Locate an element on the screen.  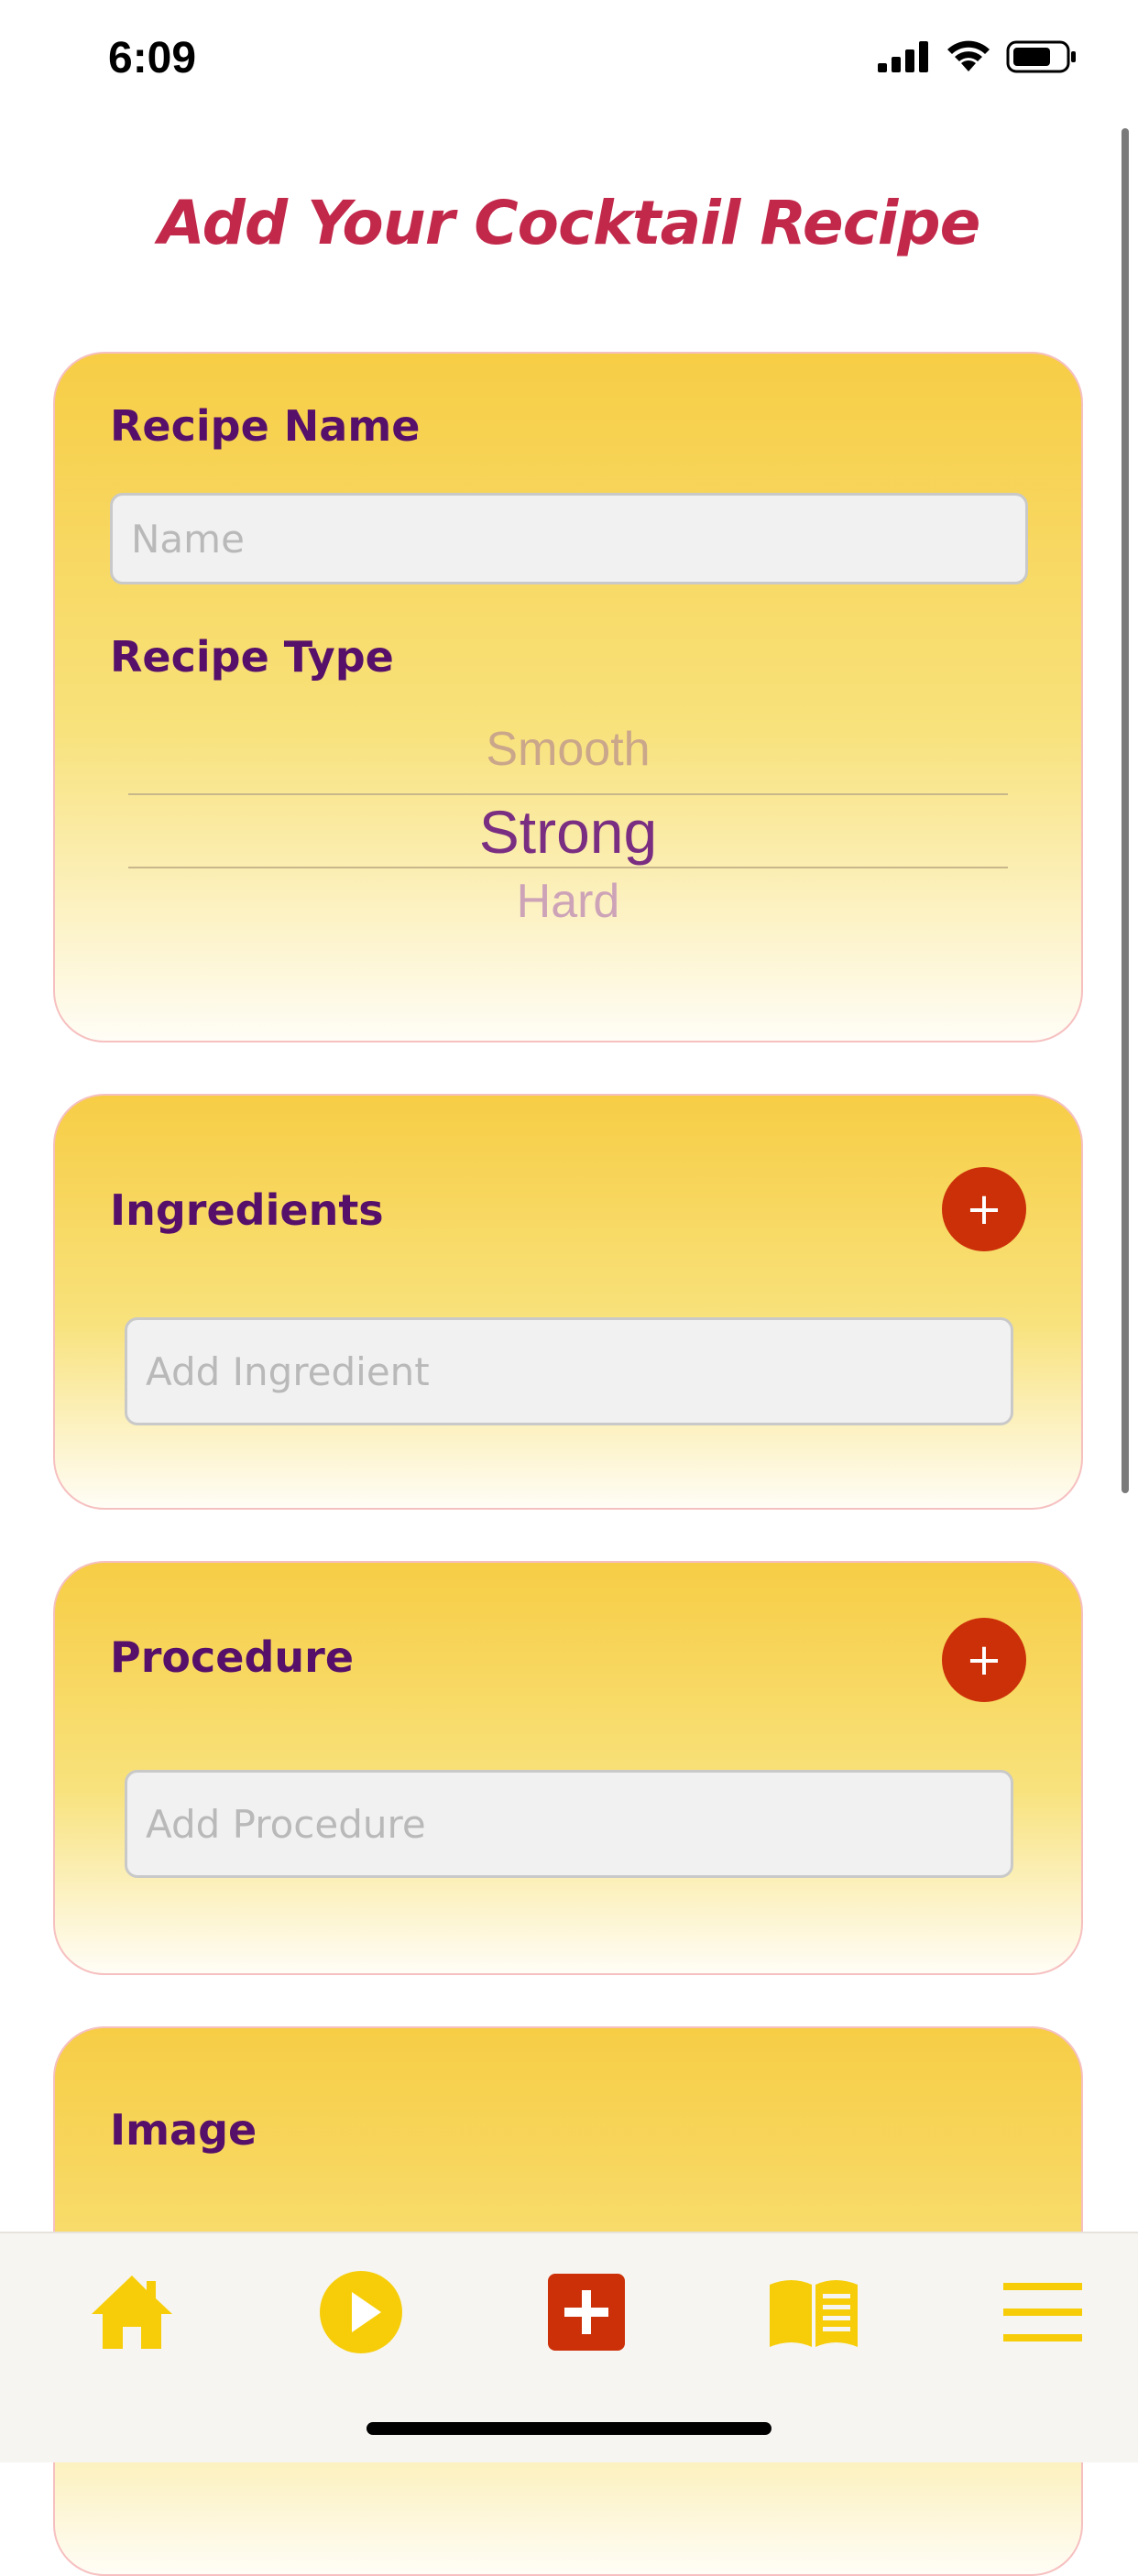
scrollbar is located at coordinates (1125, 811).